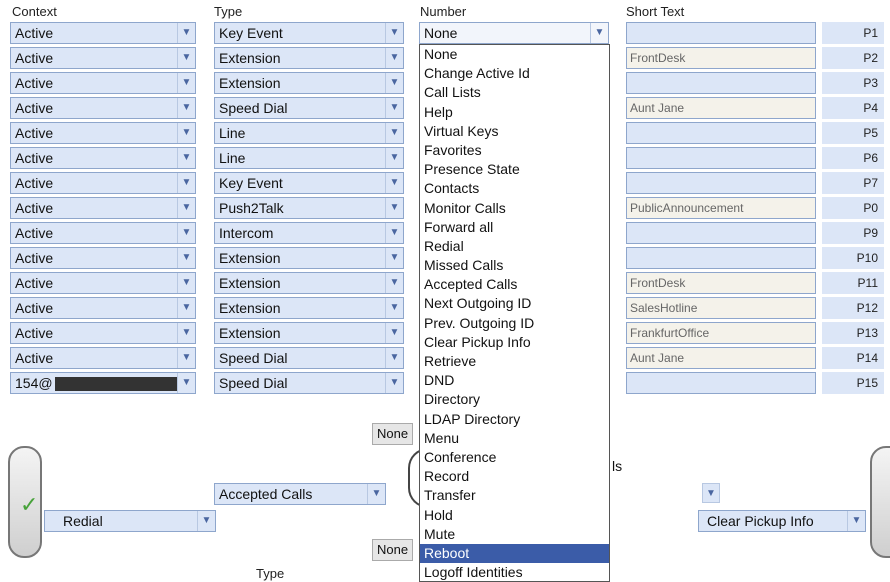 Image resolution: width=890 pixels, height=582 pixels. I want to click on none-button-2: None, so click(393, 550).